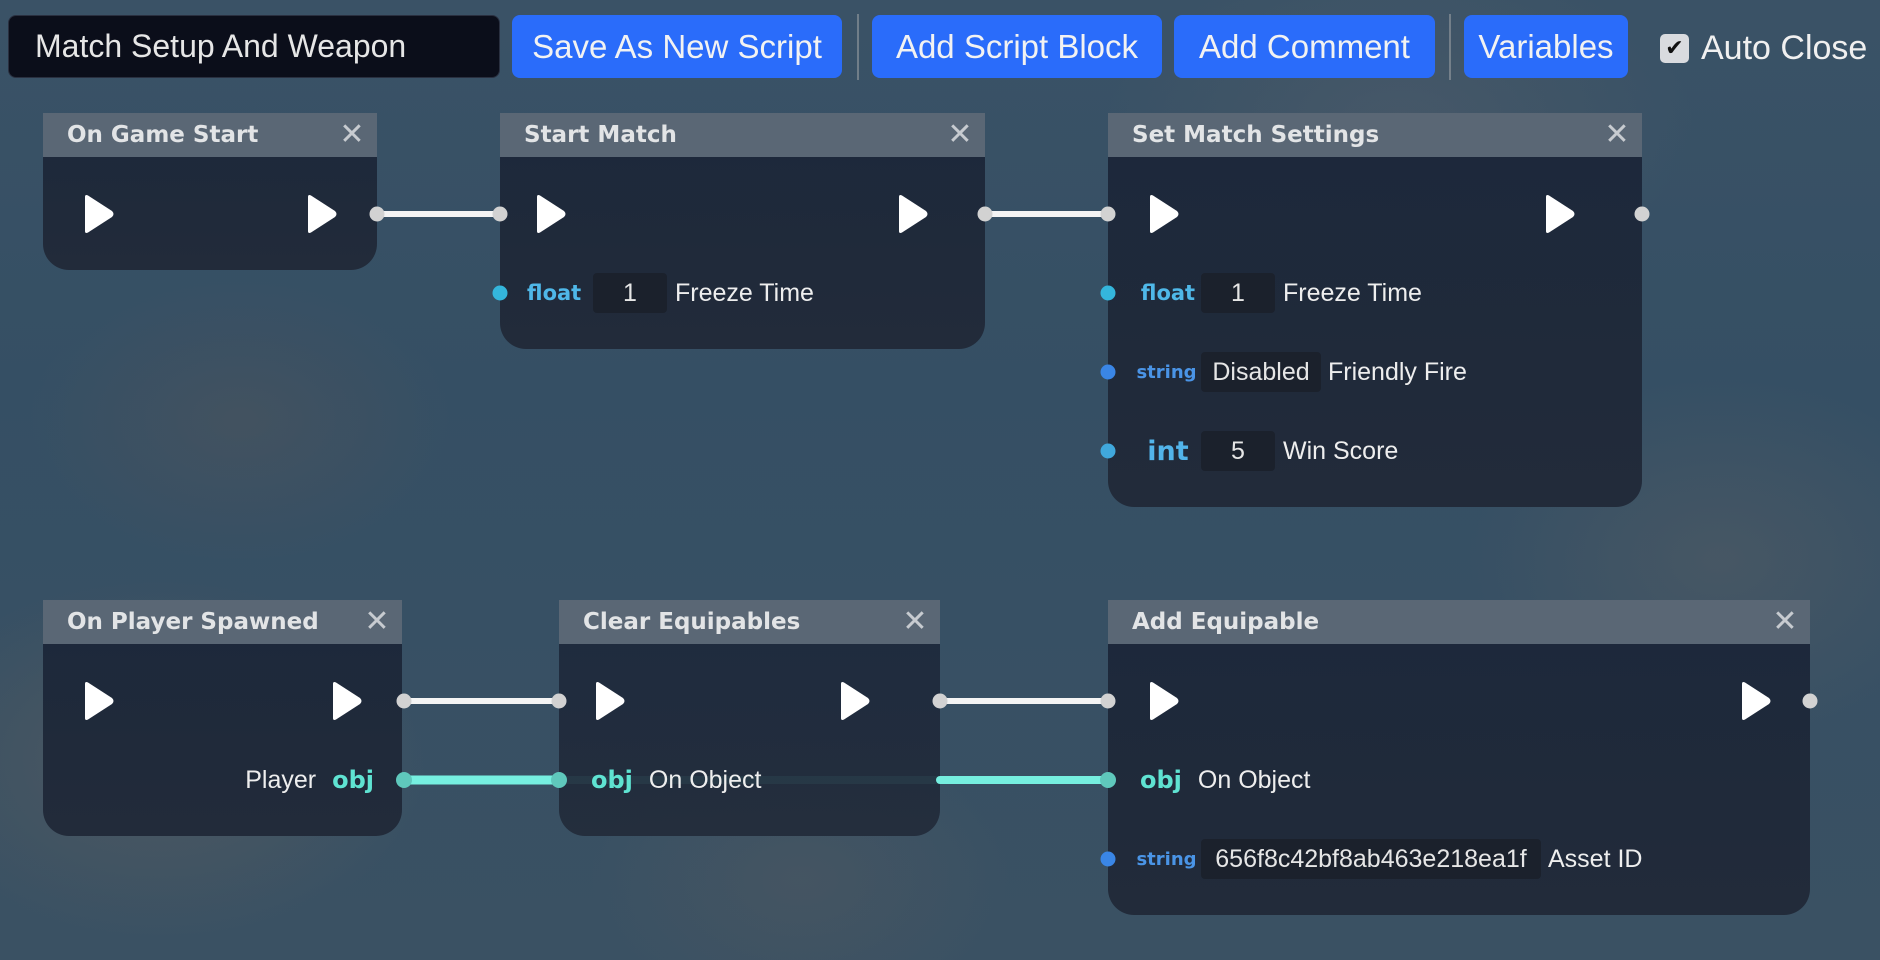 The image size is (1880, 960). What do you see at coordinates (1546, 46) in the screenshot?
I see `variables-button: Variables` at bounding box center [1546, 46].